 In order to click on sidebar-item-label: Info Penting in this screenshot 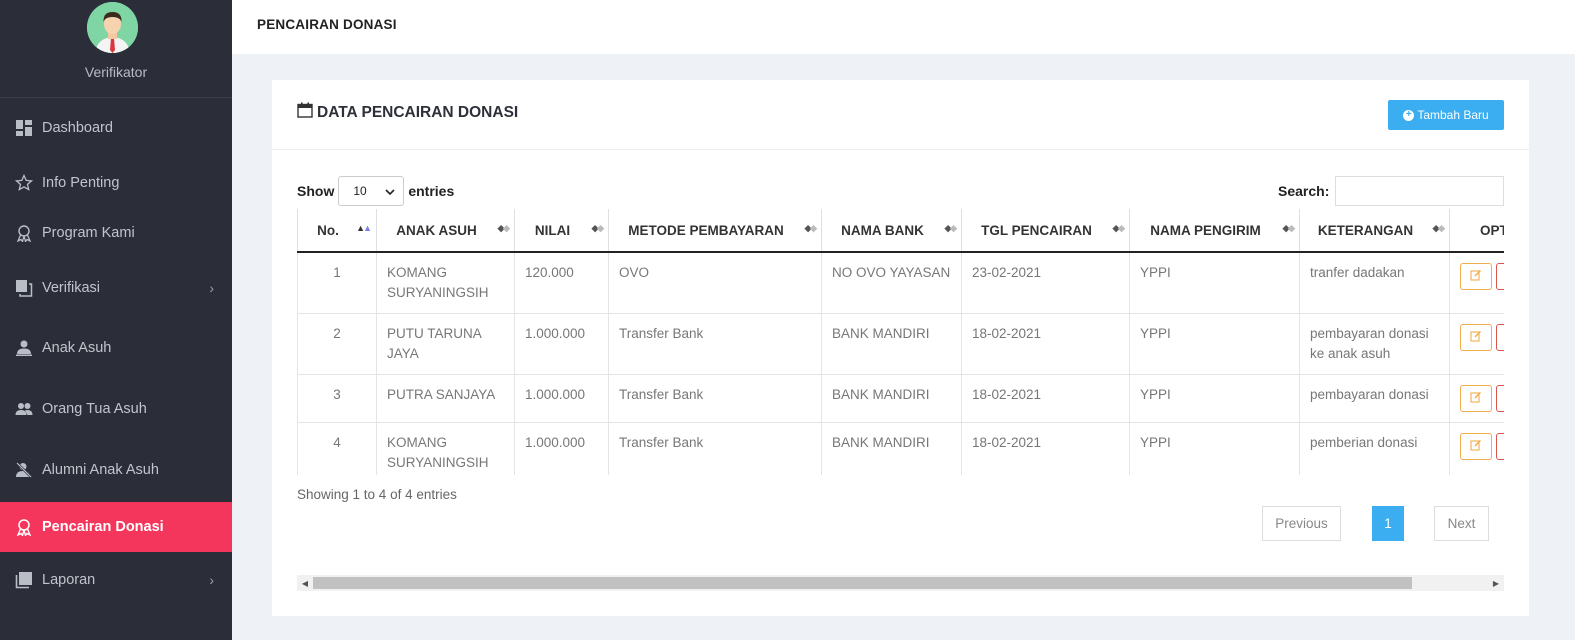, I will do `click(81, 183)`.